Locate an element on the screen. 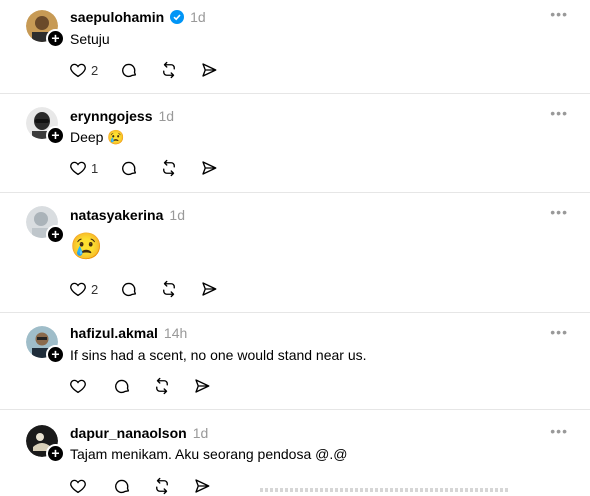 This screenshot has height=496, width=590. post-header: natasyakerina 1d is located at coordinates (127, 215).